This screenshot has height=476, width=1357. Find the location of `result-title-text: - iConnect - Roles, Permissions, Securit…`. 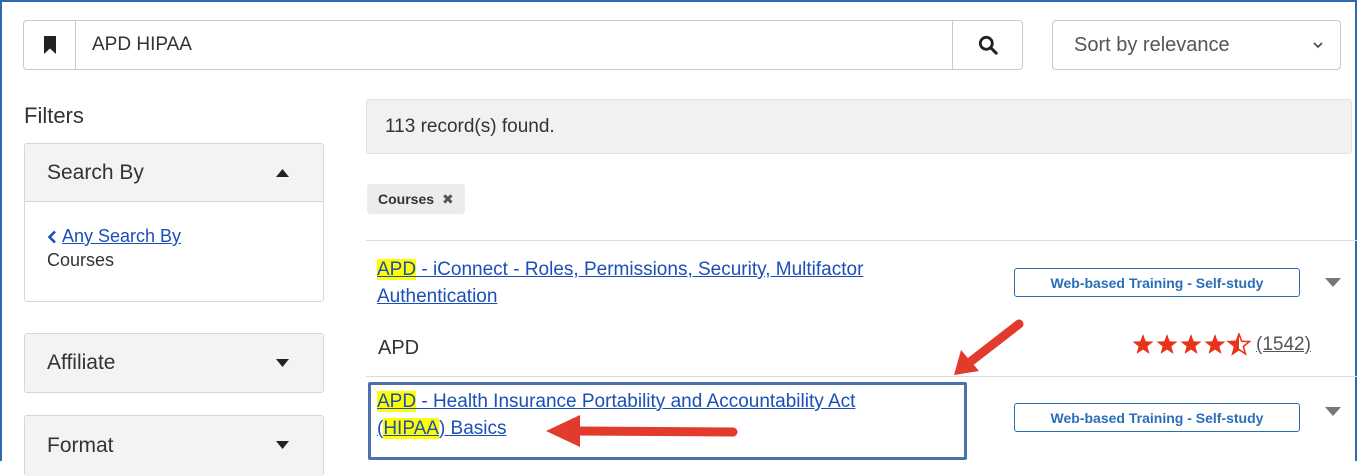

result-title-text: - iConnect - Roles, Permissions, Securit… is located at coordinates (640, 269).